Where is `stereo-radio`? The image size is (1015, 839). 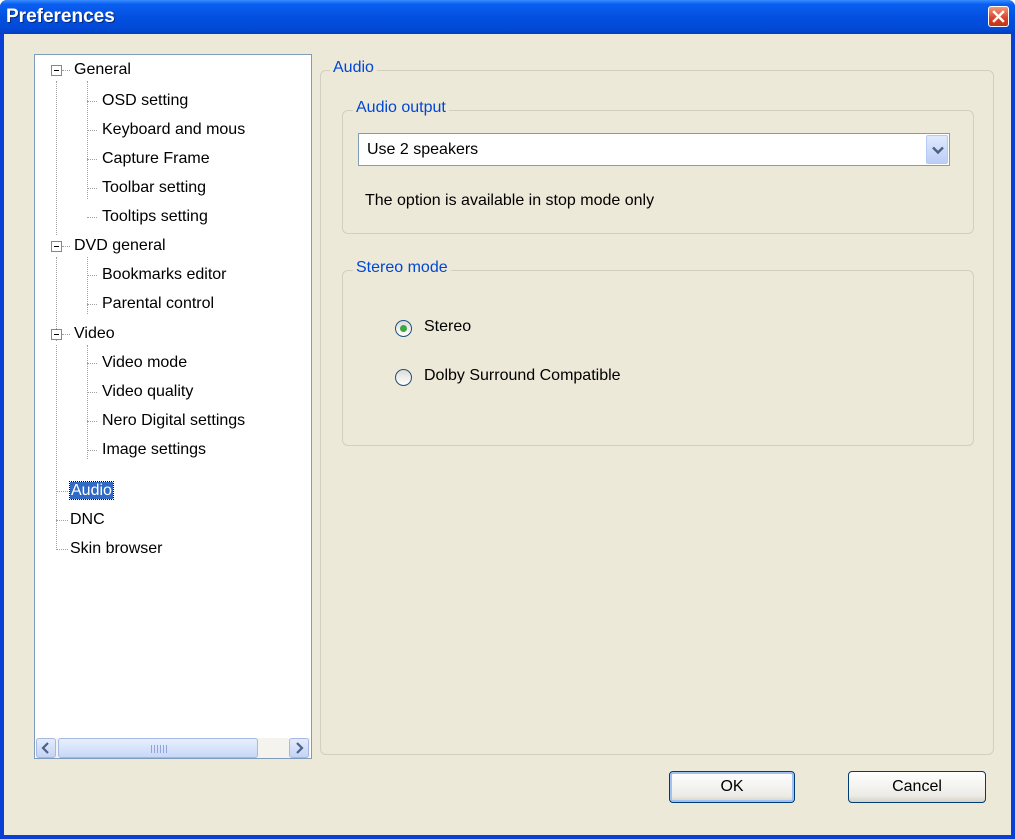 stereo-radio is located at coordinates (403, 328).